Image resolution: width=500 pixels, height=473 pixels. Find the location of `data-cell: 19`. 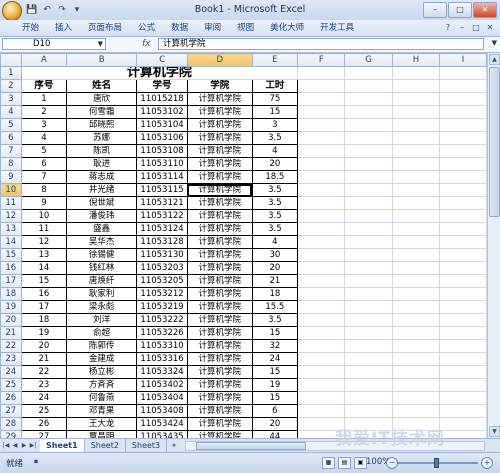

data-cell: 19 is located at coordinates (275, 385).